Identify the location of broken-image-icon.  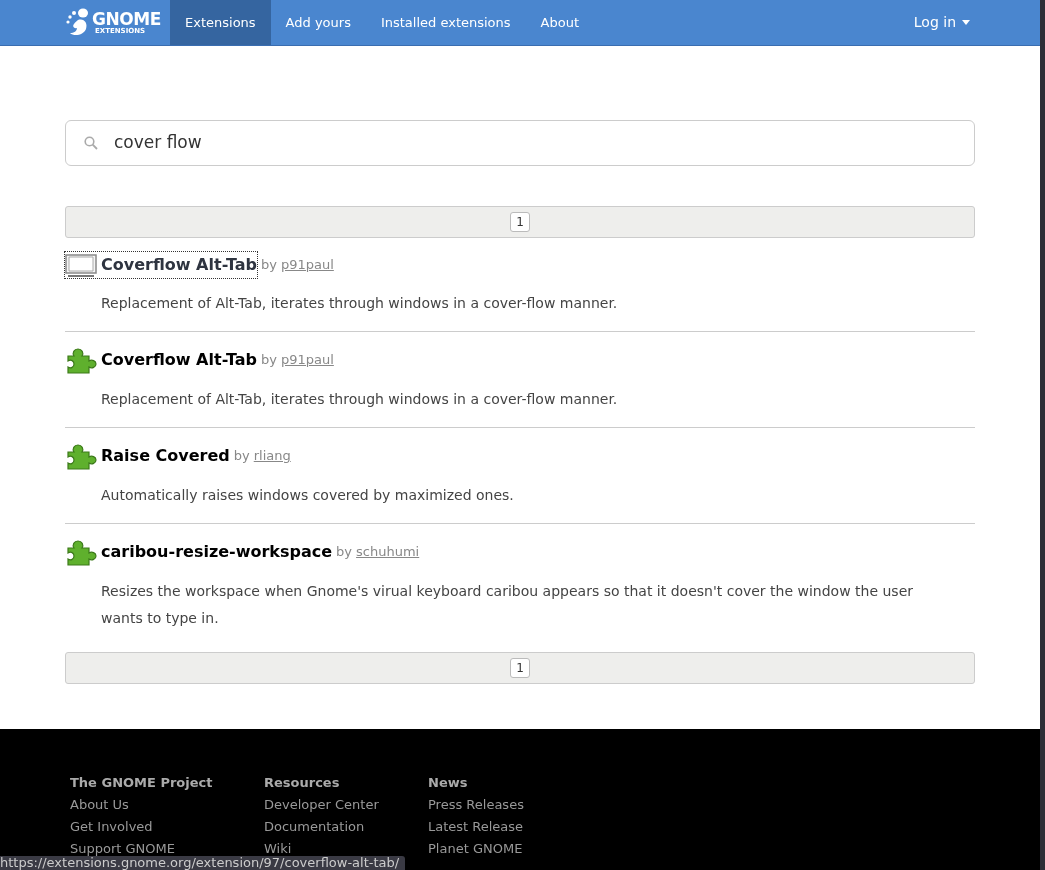
(81, 265).